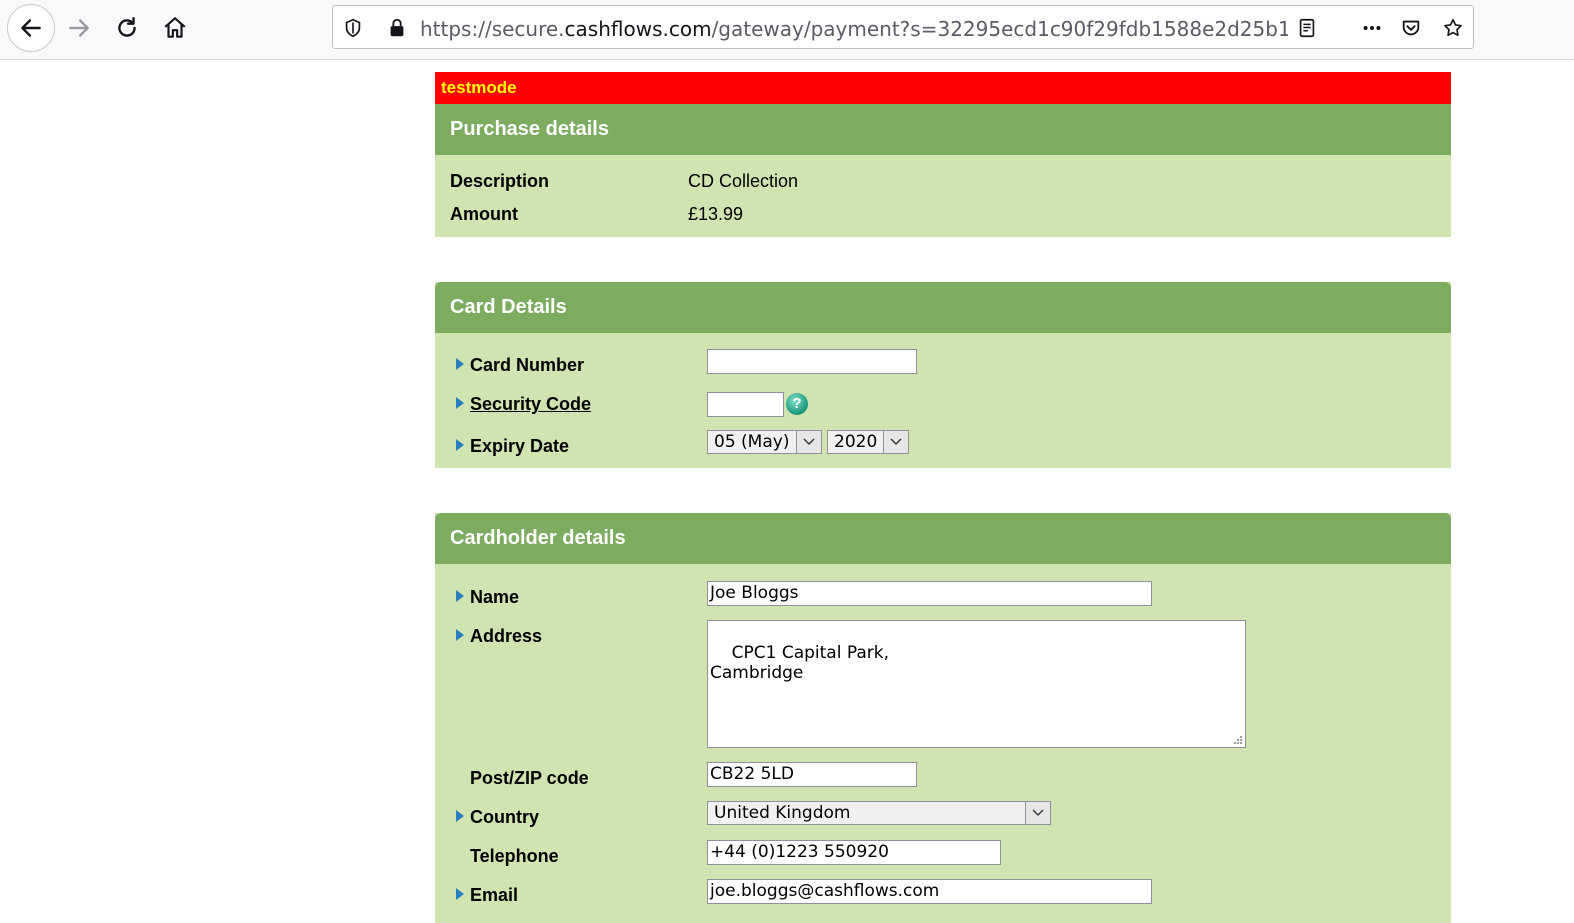  What do you see at coordinates (492, 29) in the screenshot?
I see `url-prefix: https://secure.` at bounding box center [492, 29].